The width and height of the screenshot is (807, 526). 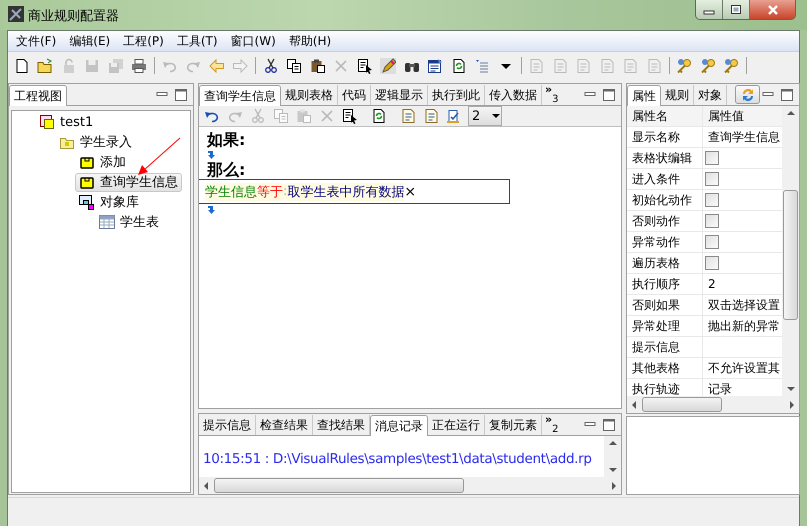 I want to click on tree-item: 学生表, so click(x=129, y=222).